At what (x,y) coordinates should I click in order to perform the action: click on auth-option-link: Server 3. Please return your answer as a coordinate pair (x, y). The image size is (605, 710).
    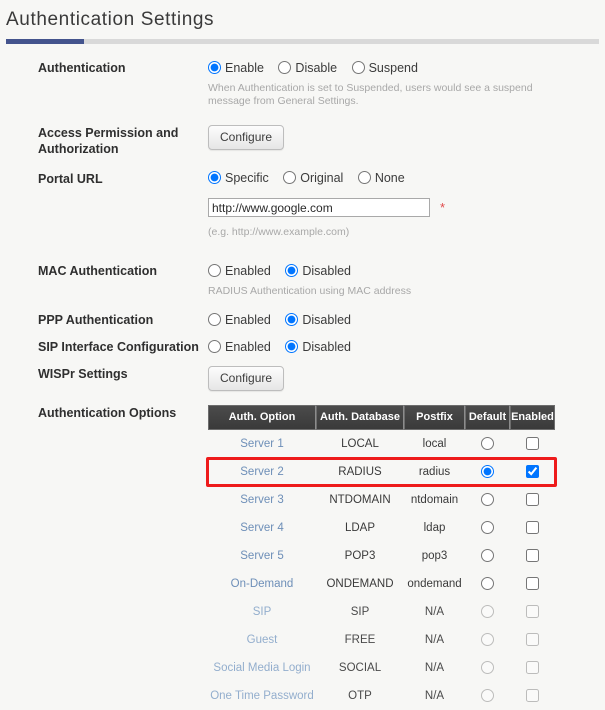
    Looking at the image, I should click on (261, 500).